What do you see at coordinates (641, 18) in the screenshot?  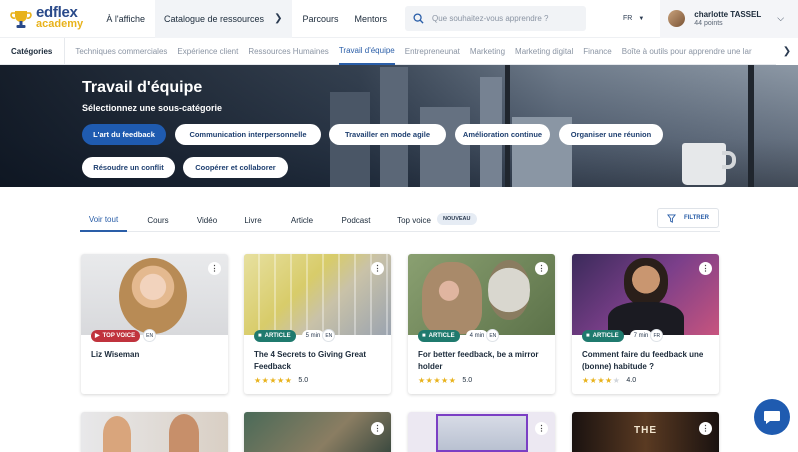 I see `caret-down-icon: ▼` at bounding box center [641, 18].